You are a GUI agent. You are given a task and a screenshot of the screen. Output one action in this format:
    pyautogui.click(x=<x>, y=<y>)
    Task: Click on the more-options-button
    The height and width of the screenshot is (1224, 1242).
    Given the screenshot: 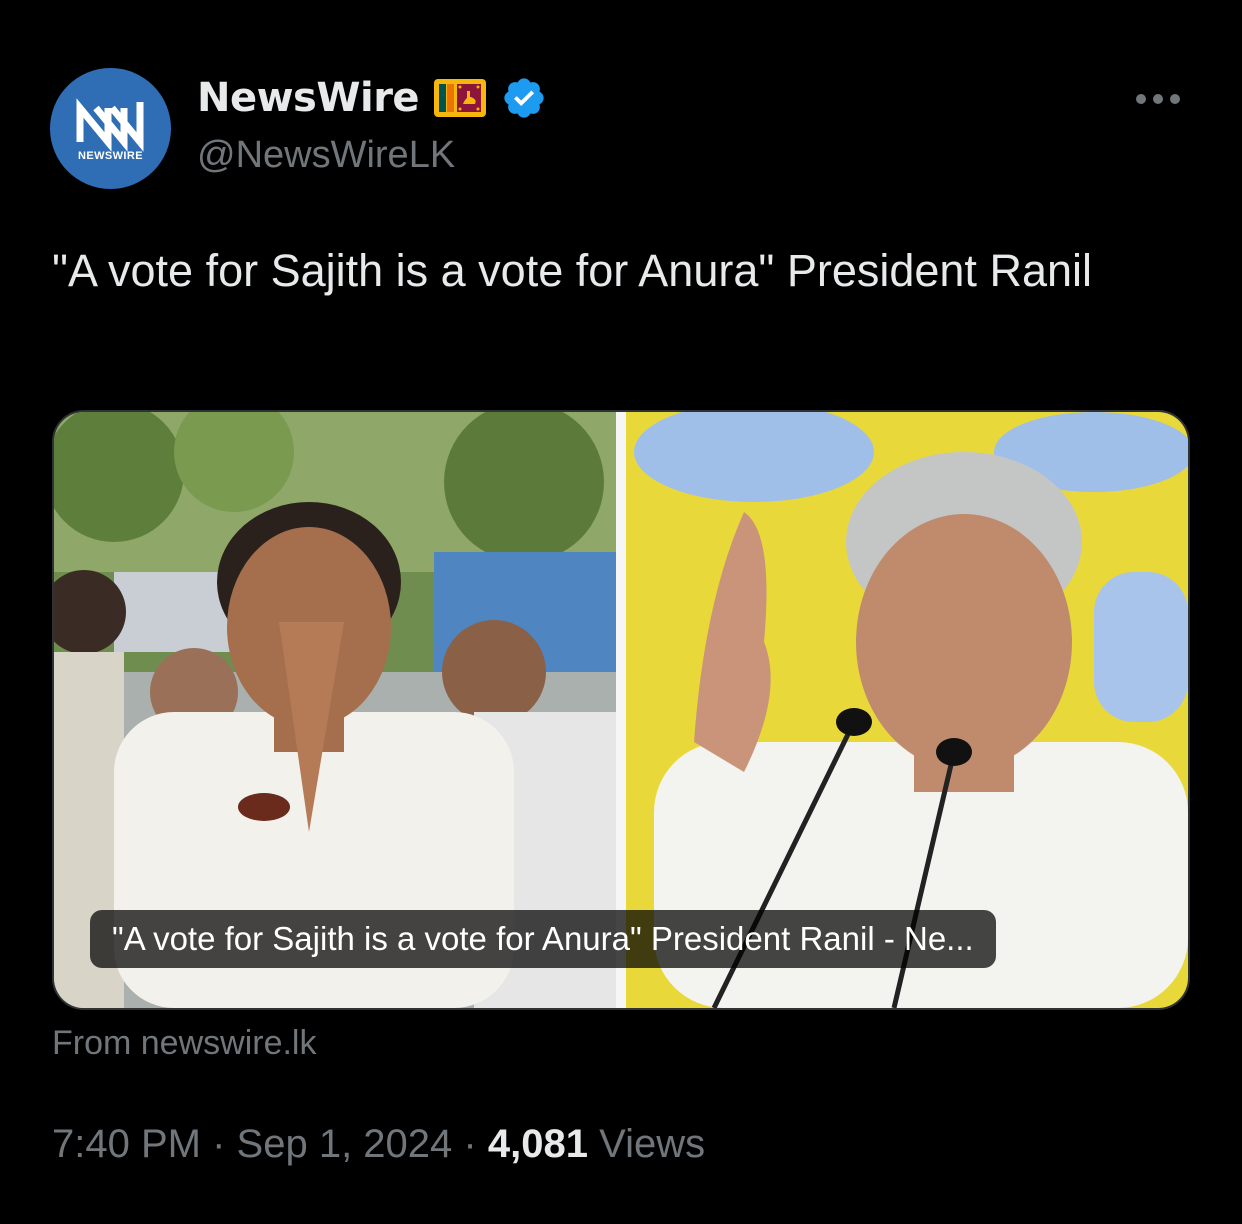 What is the action you would take?
    pyautogui.click(x=1164, y=99)
    